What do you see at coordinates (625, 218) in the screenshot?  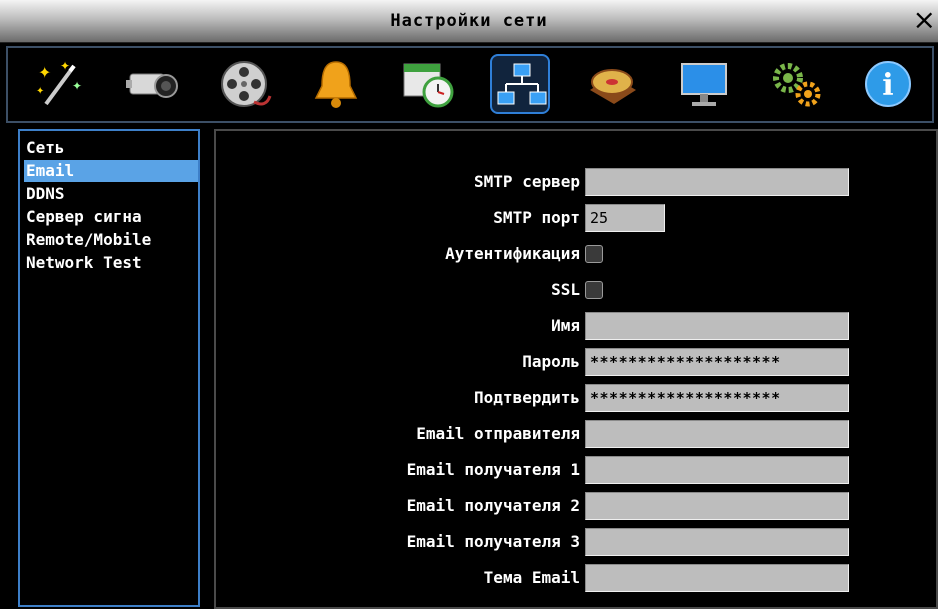 I see `smtp-port-input: 25` at bounding box center [625, 218].